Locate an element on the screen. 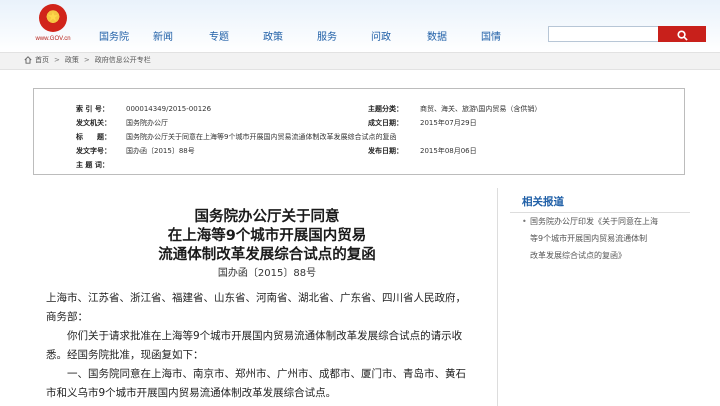 The image size is (720, 406). meta-label-issuer: 发文机关： is located at coordinates (93, 123).